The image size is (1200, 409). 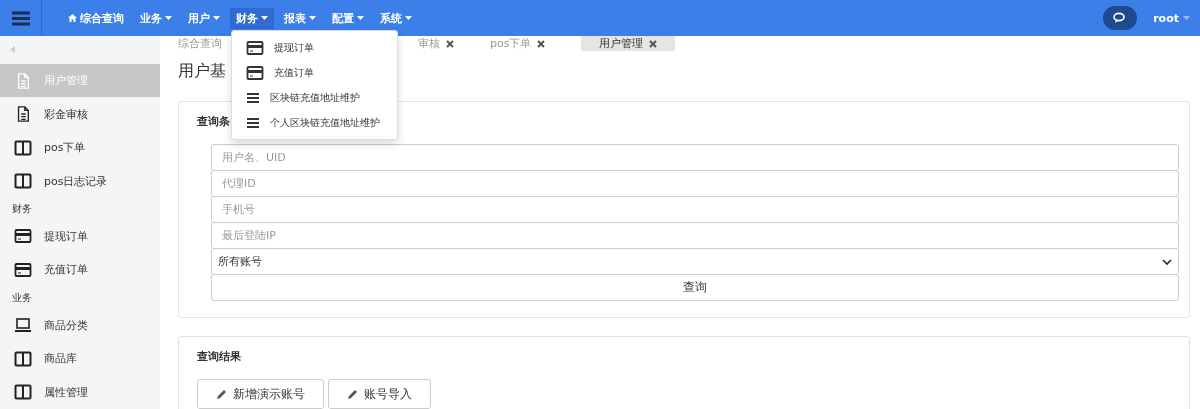 What do you see at coordinates (23, 325) in the screenshot?
I see `laptop-icon` at bounding box center [23, 325].